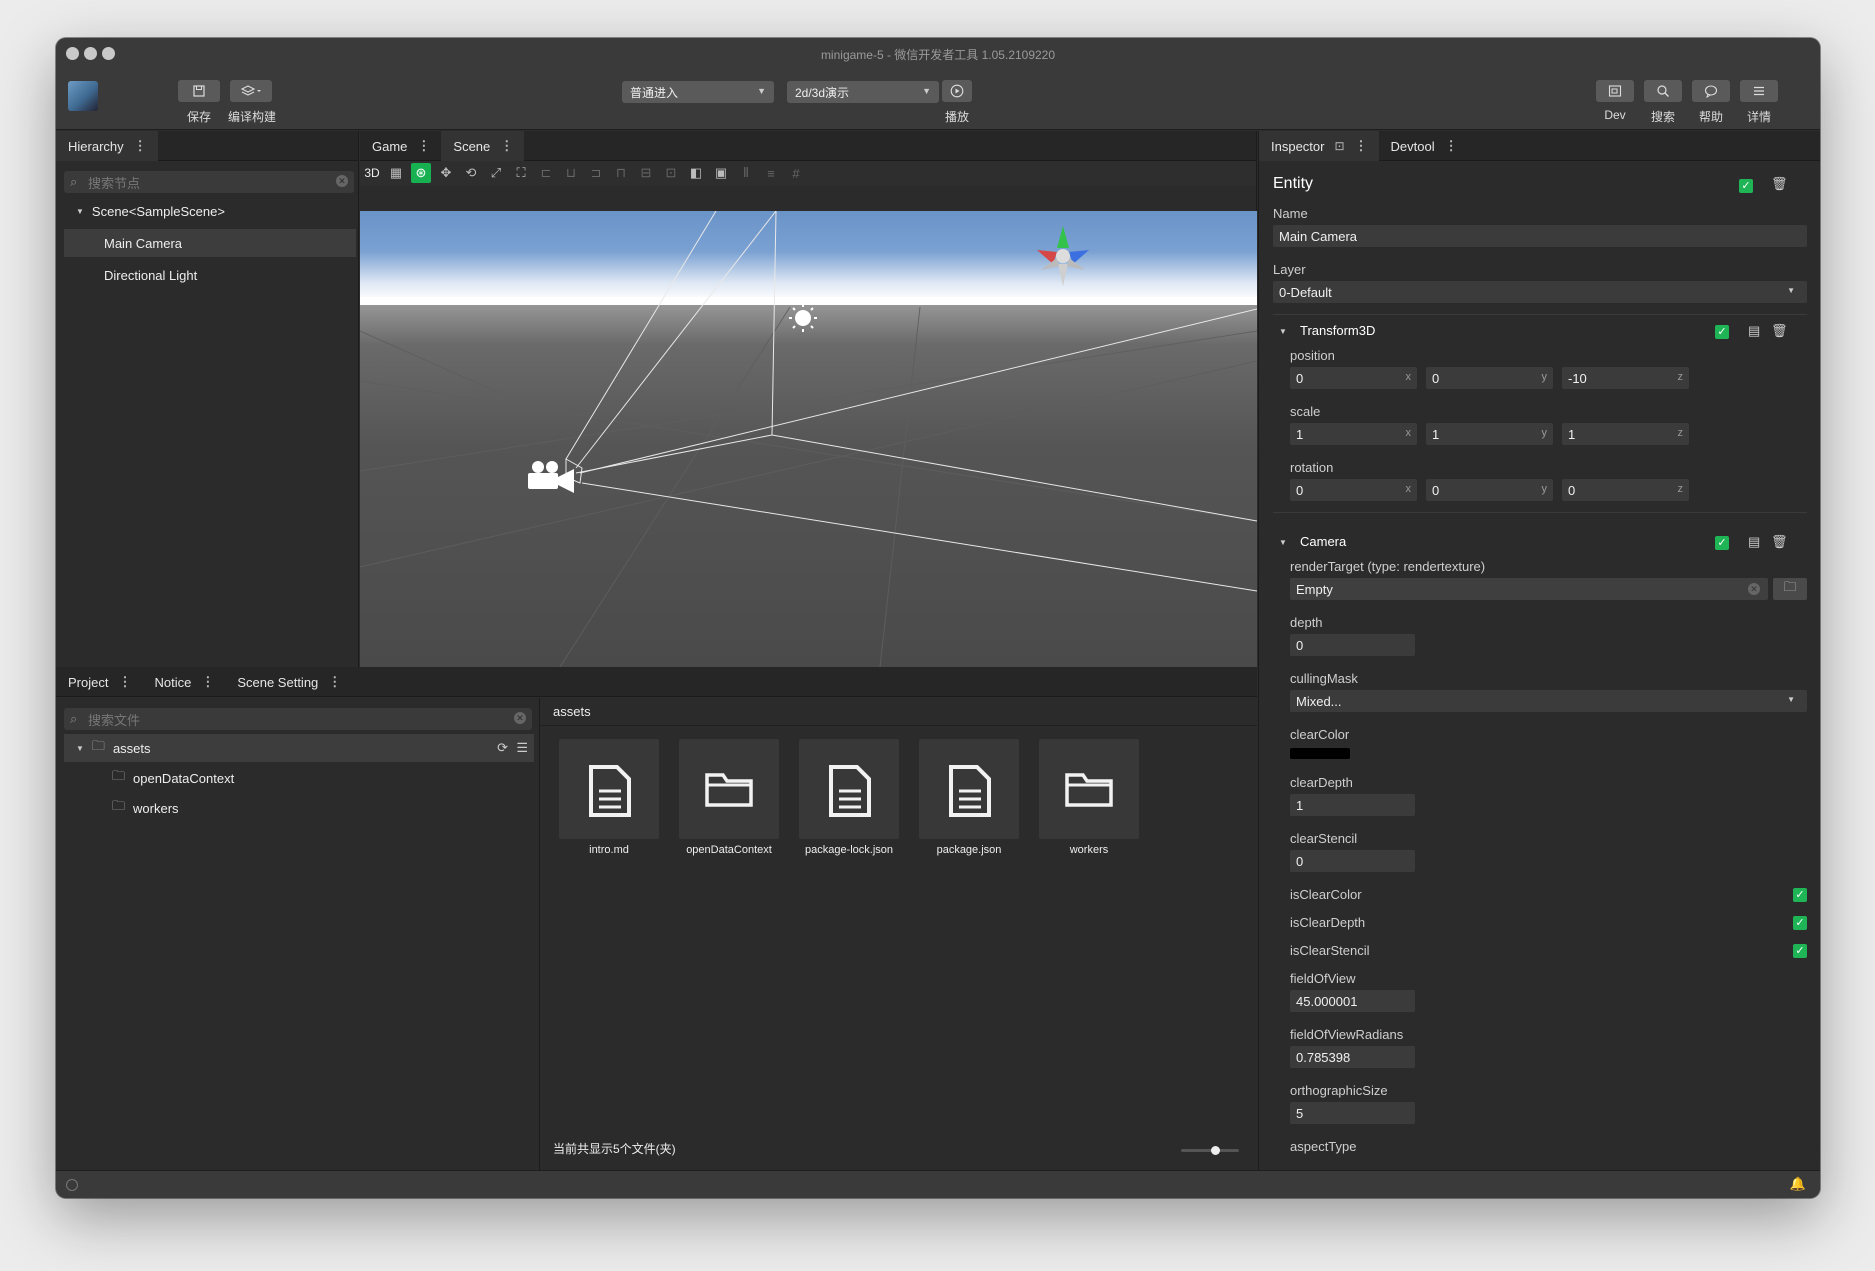  What do you see at coordinates (1529, 589) in the screenshot?
I see `render-target-field: Empty ✕` at bounding box center [1529, 589].